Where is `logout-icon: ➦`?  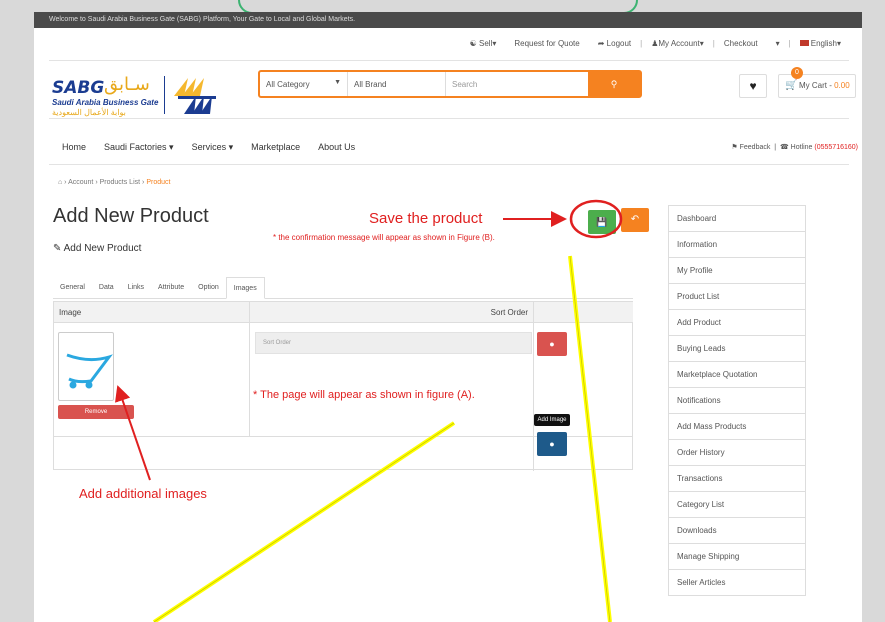
logout-icon: ➦ is located at coordinates (601, 43).